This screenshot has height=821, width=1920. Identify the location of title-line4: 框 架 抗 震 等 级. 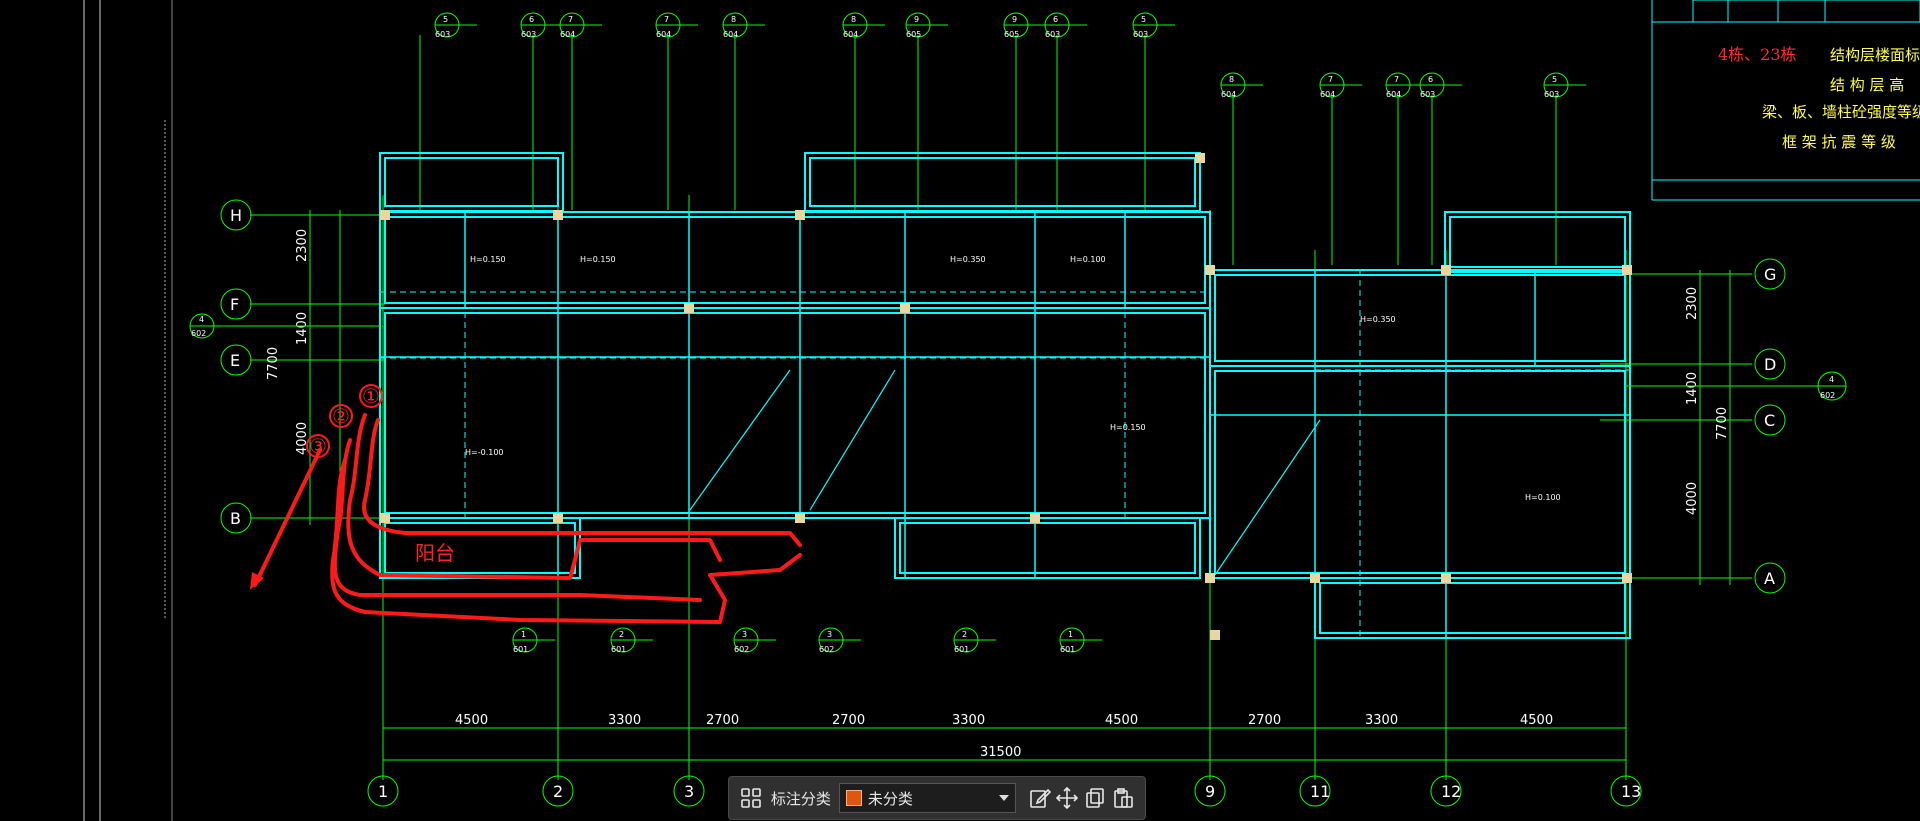
(1839, 142).